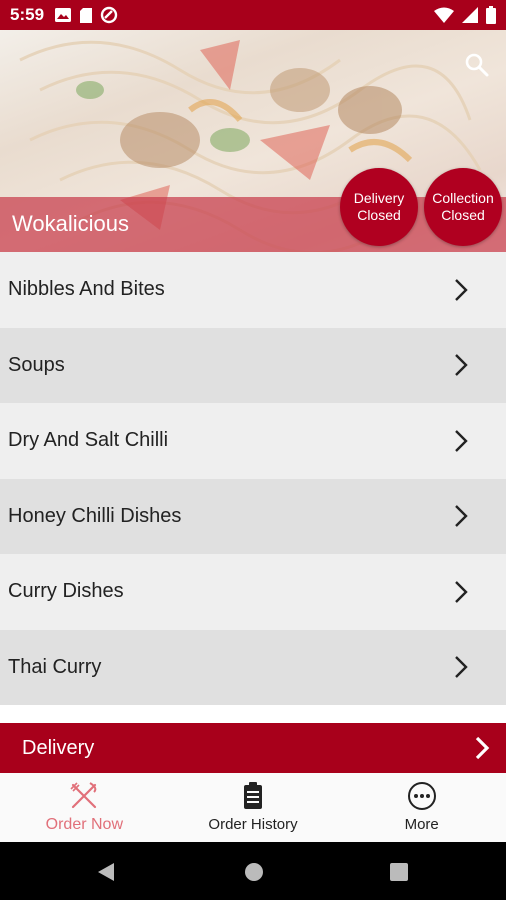 This screenshot has height=900, width=506. Describe the element at coordinates (84, 824) in the screenshot. I see `tab-order-now-label: Order Now` at that location.